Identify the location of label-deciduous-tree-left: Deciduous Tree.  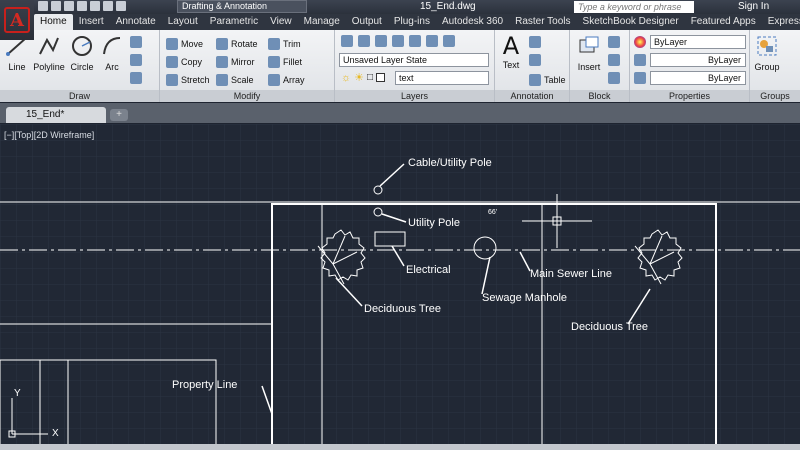
(402, 309).